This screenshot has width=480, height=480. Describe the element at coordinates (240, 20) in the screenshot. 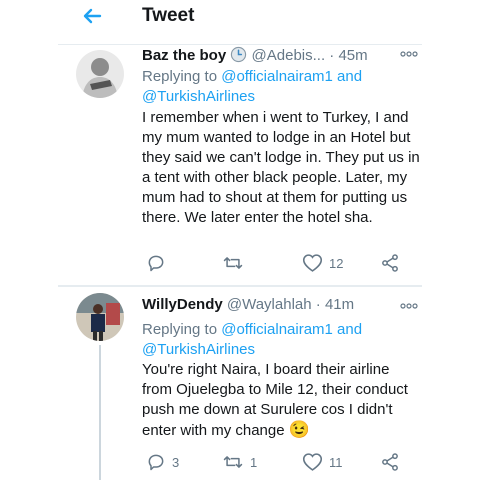

I see `top-app-bar: Tweet` at that location.